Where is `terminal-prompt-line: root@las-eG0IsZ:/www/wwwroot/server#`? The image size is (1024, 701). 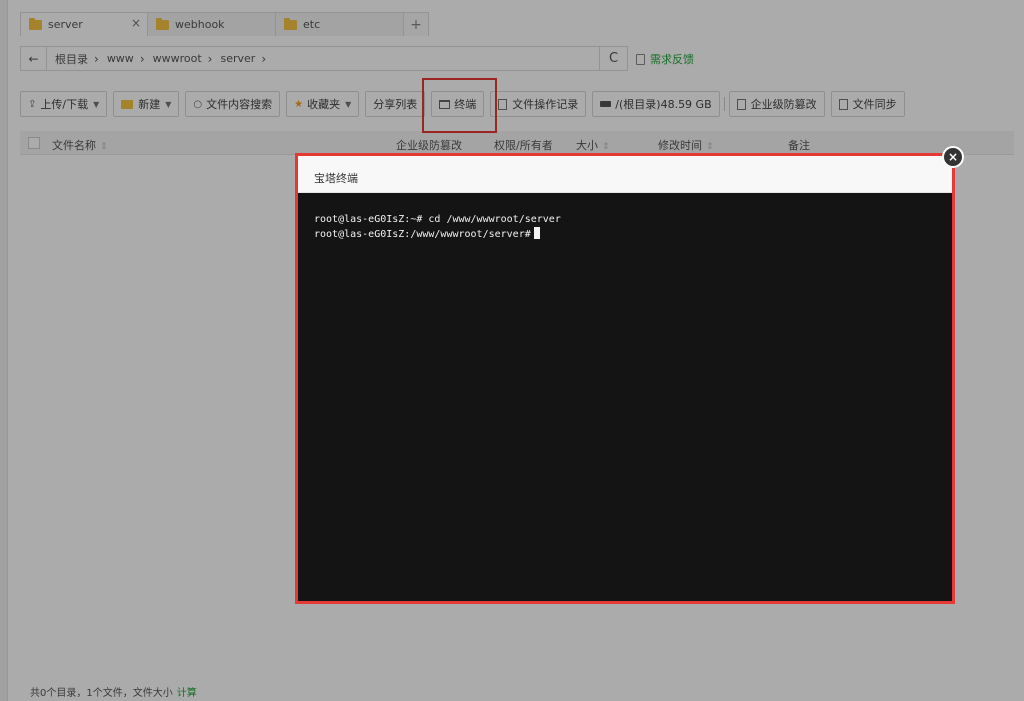 terminal-prompt-line: root@las-eG0IsZ:/www/wwwroot/server# is located at coordinates (624, 234).